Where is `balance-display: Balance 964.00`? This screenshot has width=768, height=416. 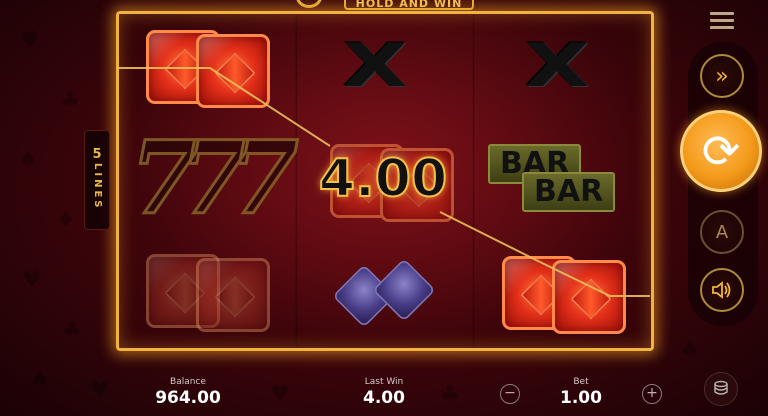
balance-display: Balance 964.00 is located at coordinates (188, 392).